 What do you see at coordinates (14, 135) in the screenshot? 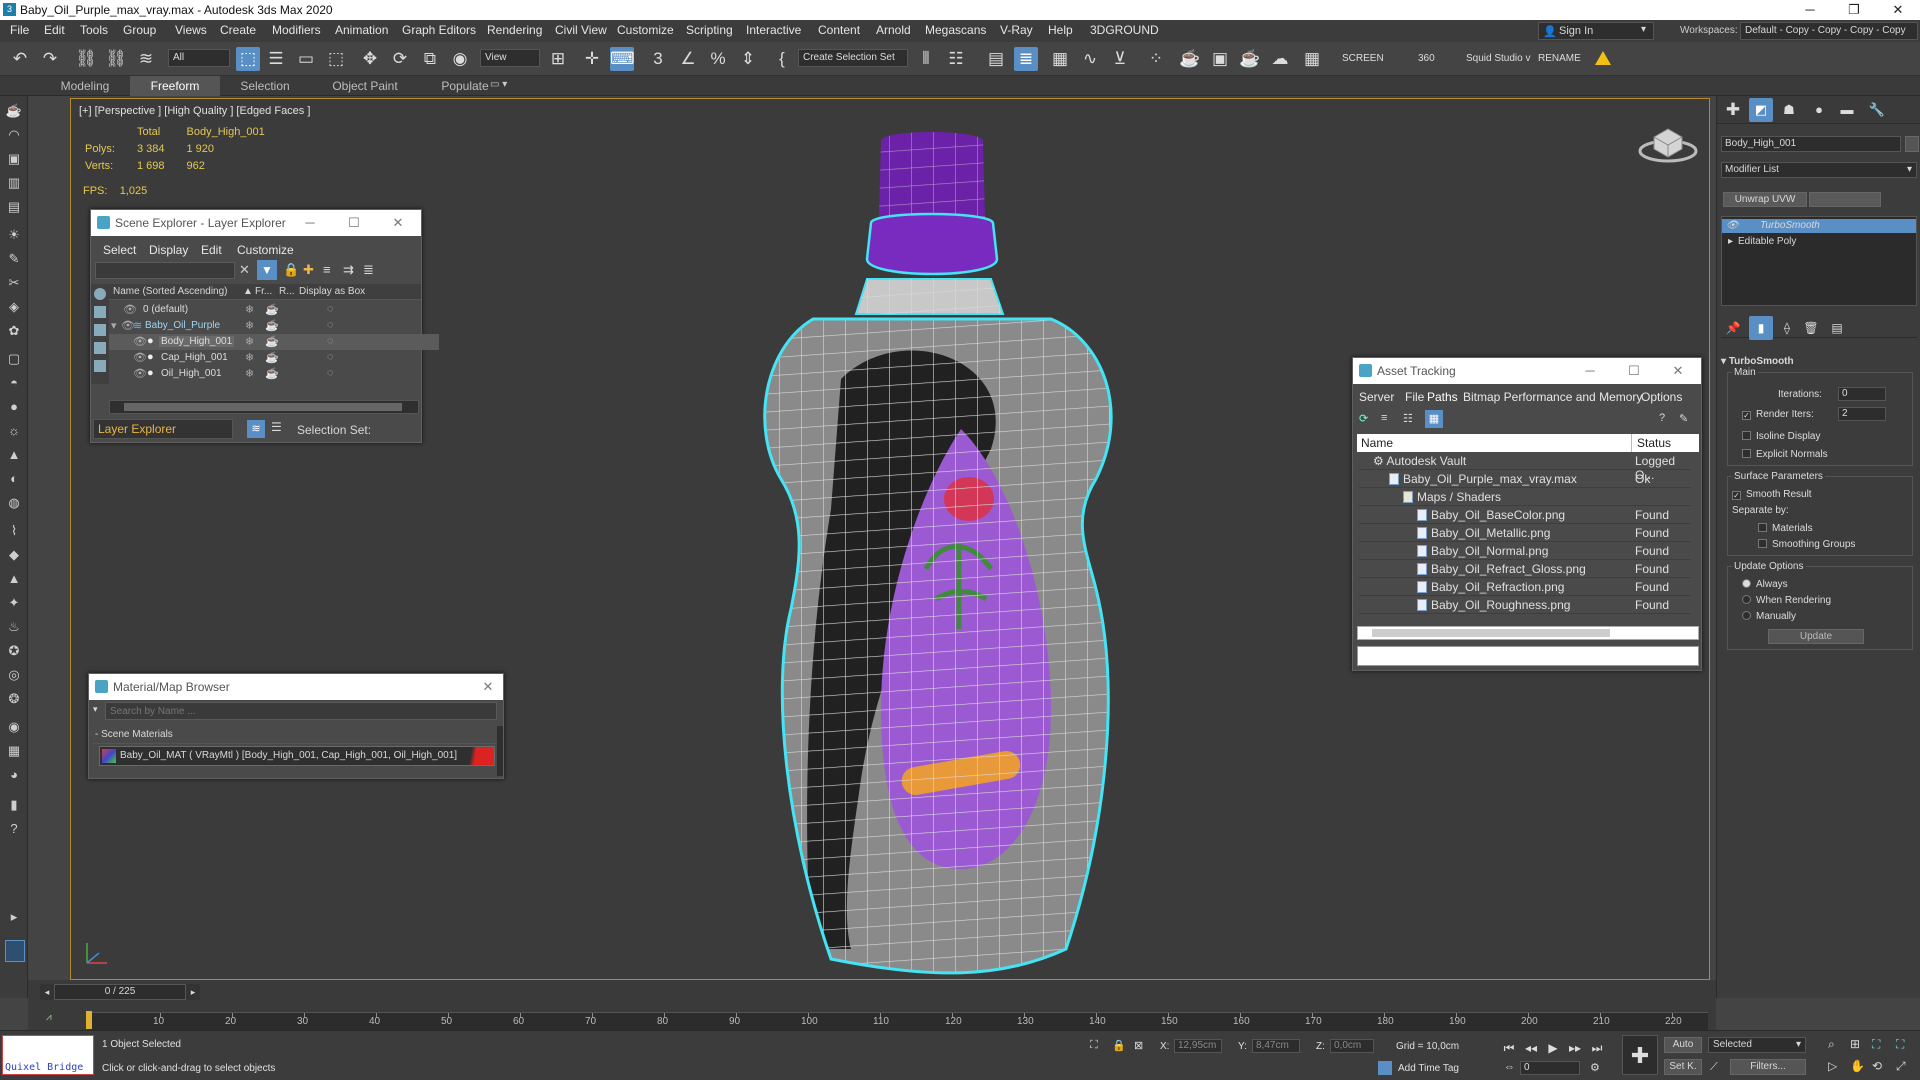
I see `create-cylinder-icon: ◠` at bounding box center [14, 135].